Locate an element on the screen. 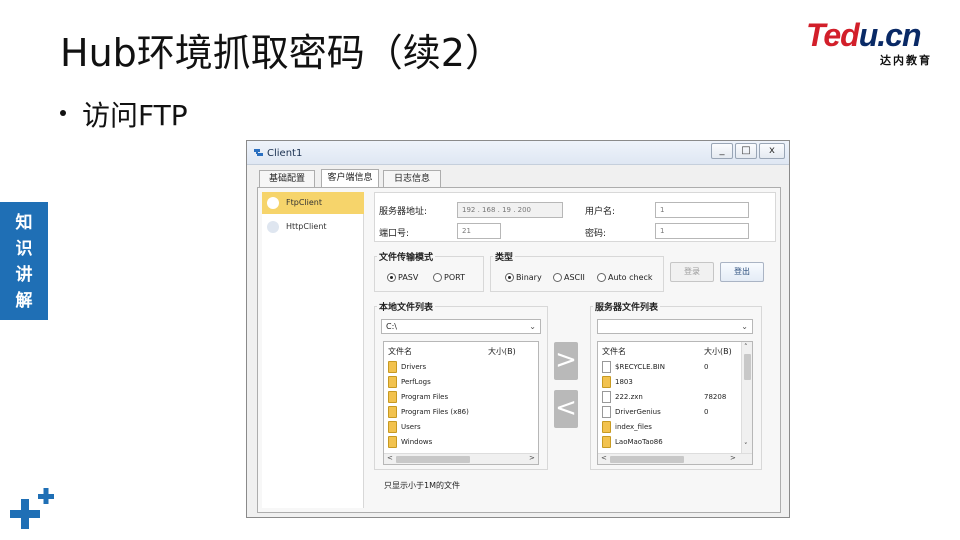  server-ip-field: 192 . 168 . 19 . 200 is located at coordinates (510, 210).